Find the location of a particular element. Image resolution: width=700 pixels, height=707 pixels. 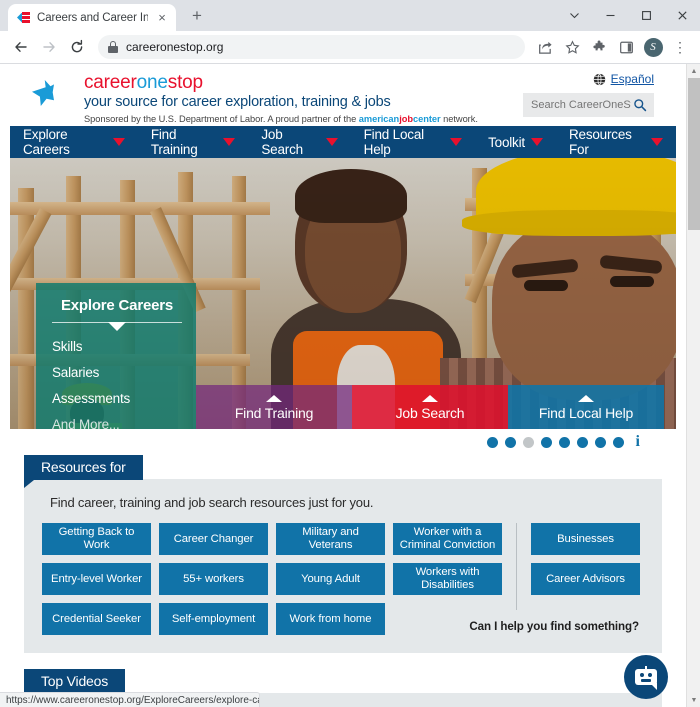

carousel-info-icon: i is located at coordinates (638, 442).